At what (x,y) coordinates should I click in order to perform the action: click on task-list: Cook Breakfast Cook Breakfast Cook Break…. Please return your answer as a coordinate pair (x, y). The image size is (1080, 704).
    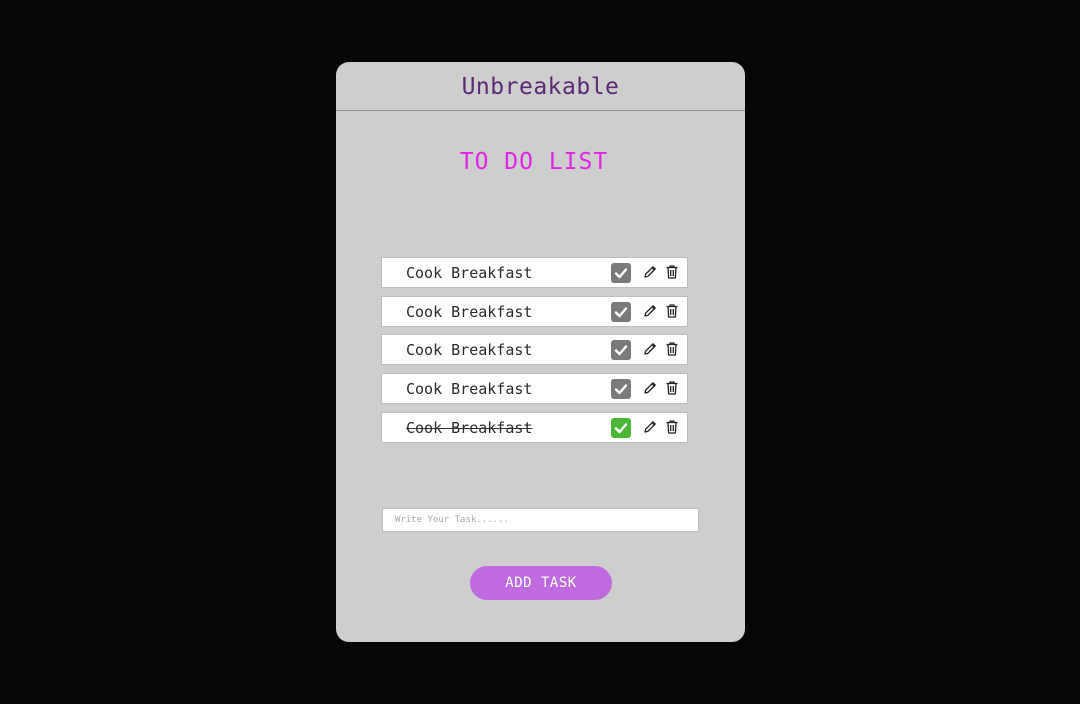
    Looking at the image, I should click on (535, 353).